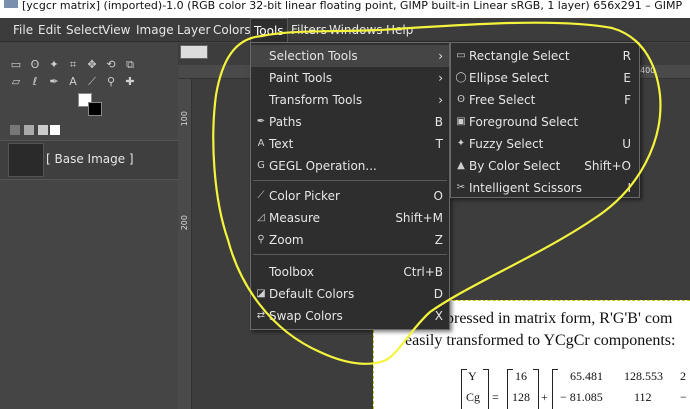 This screenshot has width=690, height=409. Describe the element at coordinates (43, 130) in the screenshot. I see `gradient-preview` at that location.